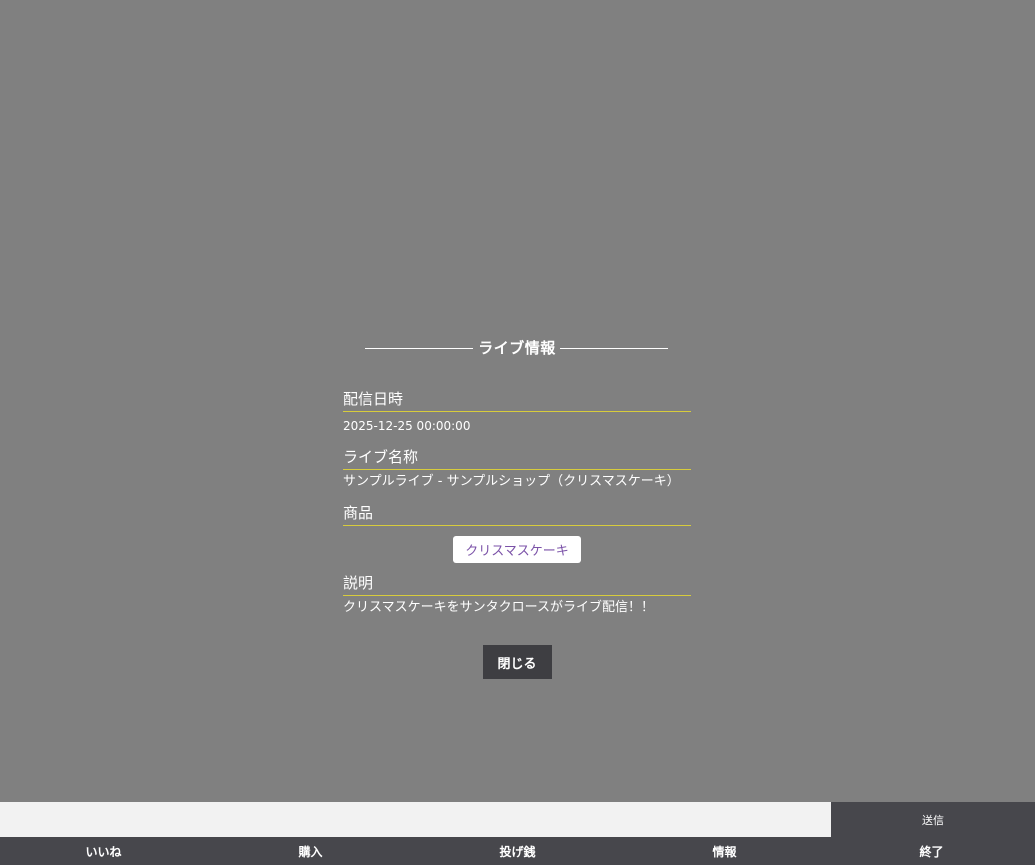  I want to click on product-button: クリスマスケーキ, so click(517, 549).